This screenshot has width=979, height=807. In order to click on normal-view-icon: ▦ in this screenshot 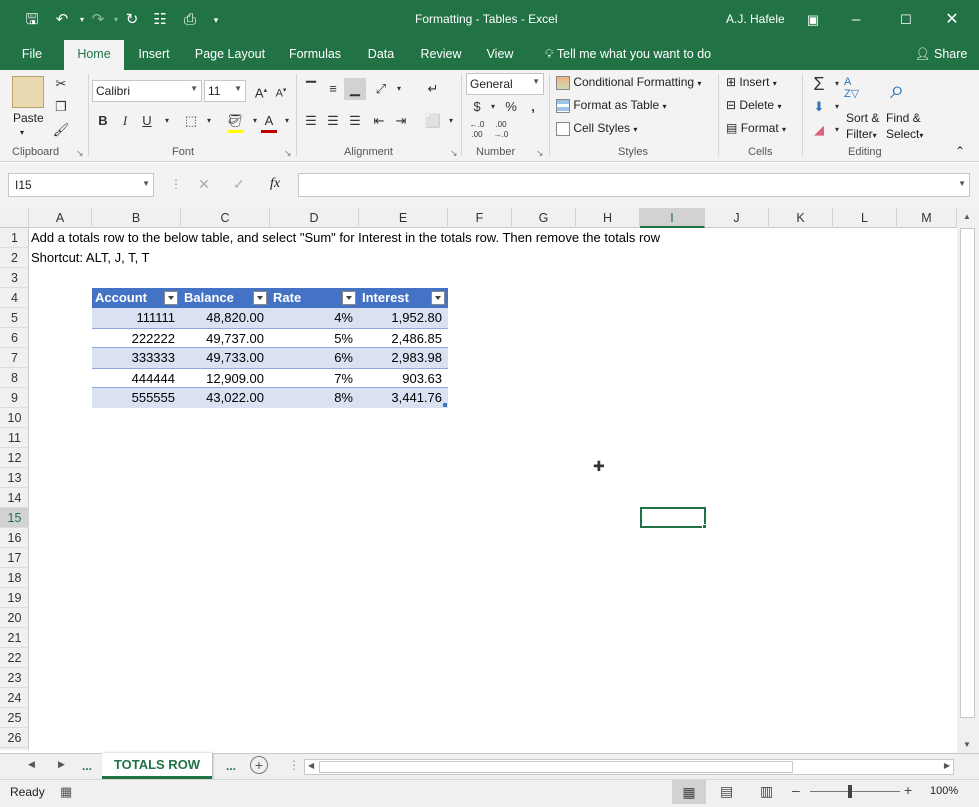, I will do `click(689, 792)`.